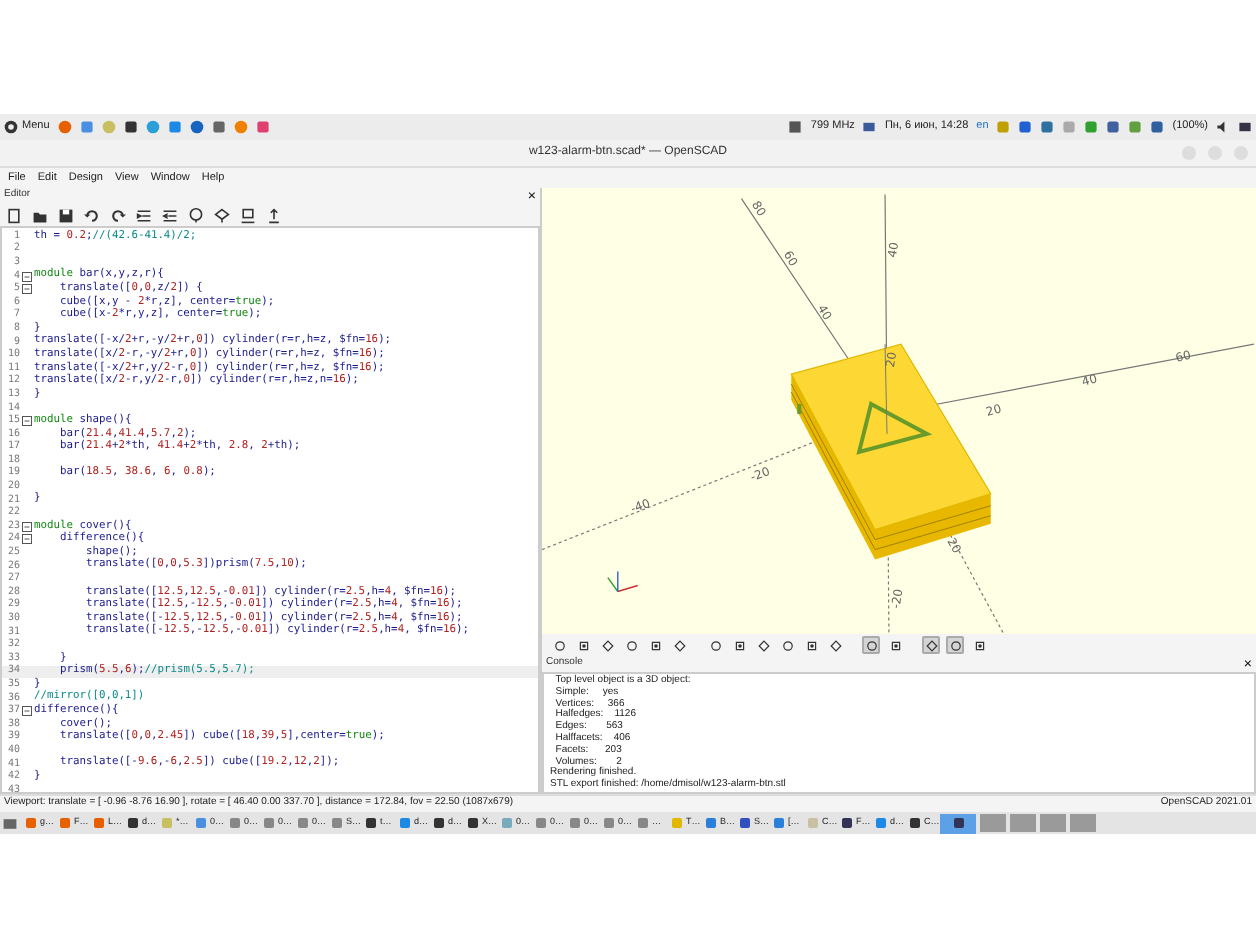  What do you see at coordinates (14, 215) in the screenshot?
I see `new-file-icon` at bounding box center [14, 215].